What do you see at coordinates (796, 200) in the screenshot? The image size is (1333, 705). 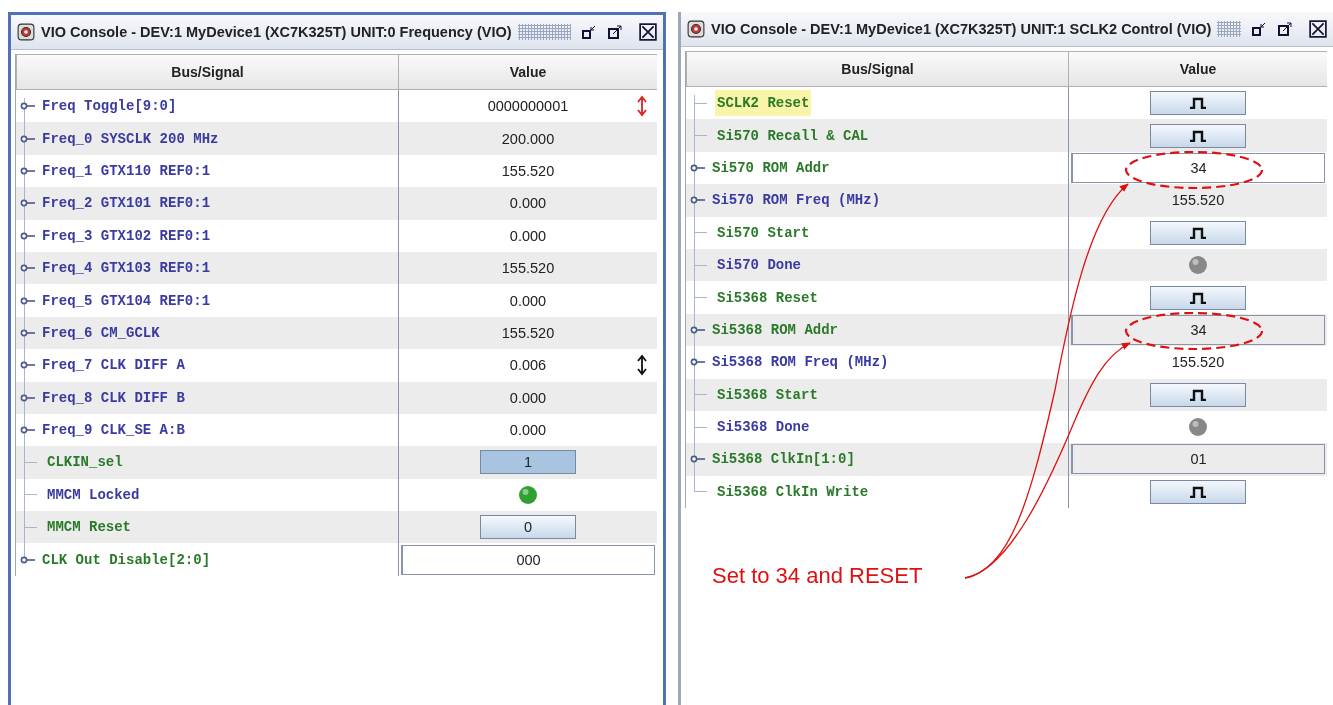 I see `signal-name: Si570 ROM Freq (MHz)` at bounding box center [796, 200].